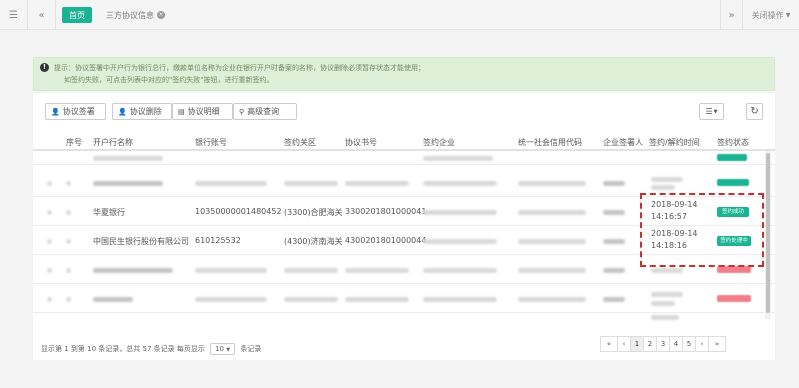 The image size is (799, 388). I want to click on pagination-info-suffix: 条记录, so click(251, 349).